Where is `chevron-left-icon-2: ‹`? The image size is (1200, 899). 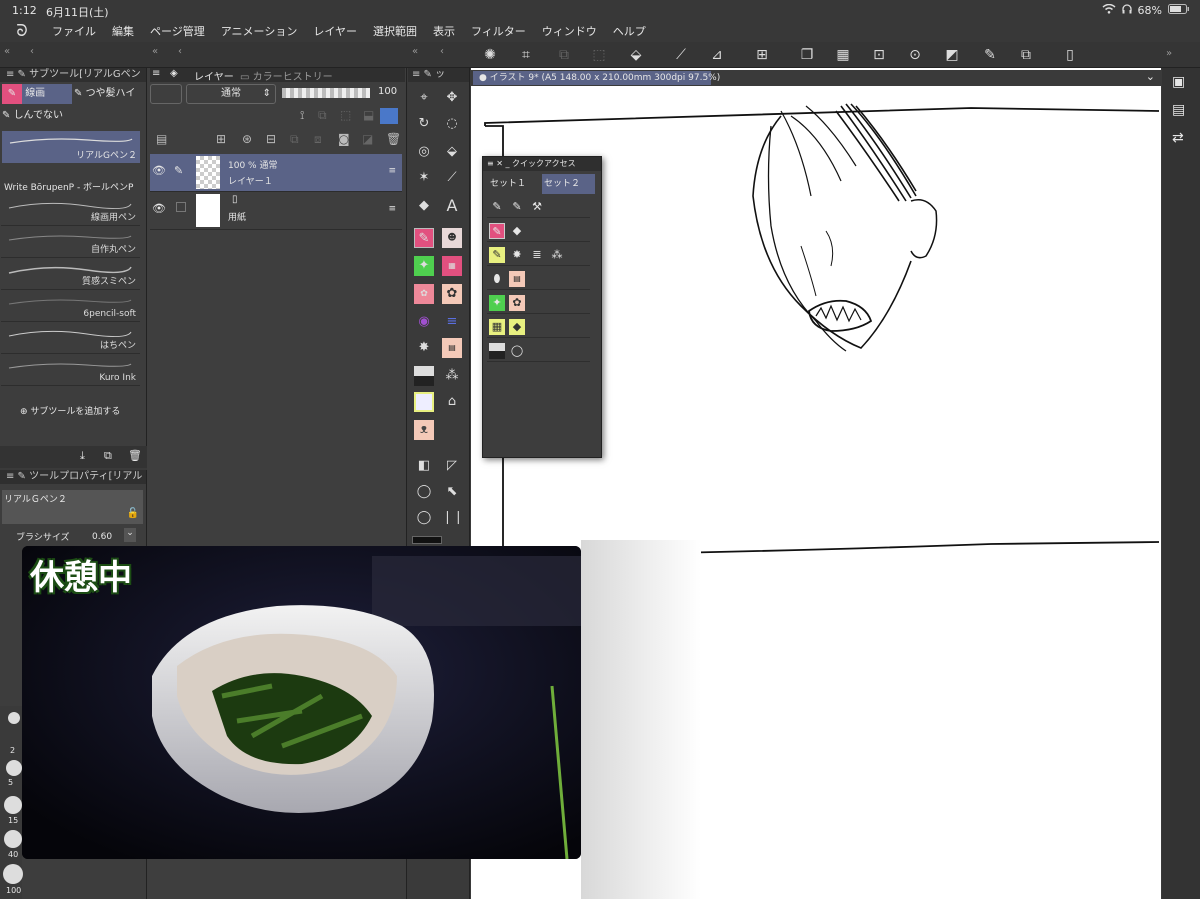 chevron-left-icon-2: ‹ is located at coordinates (180, 51).